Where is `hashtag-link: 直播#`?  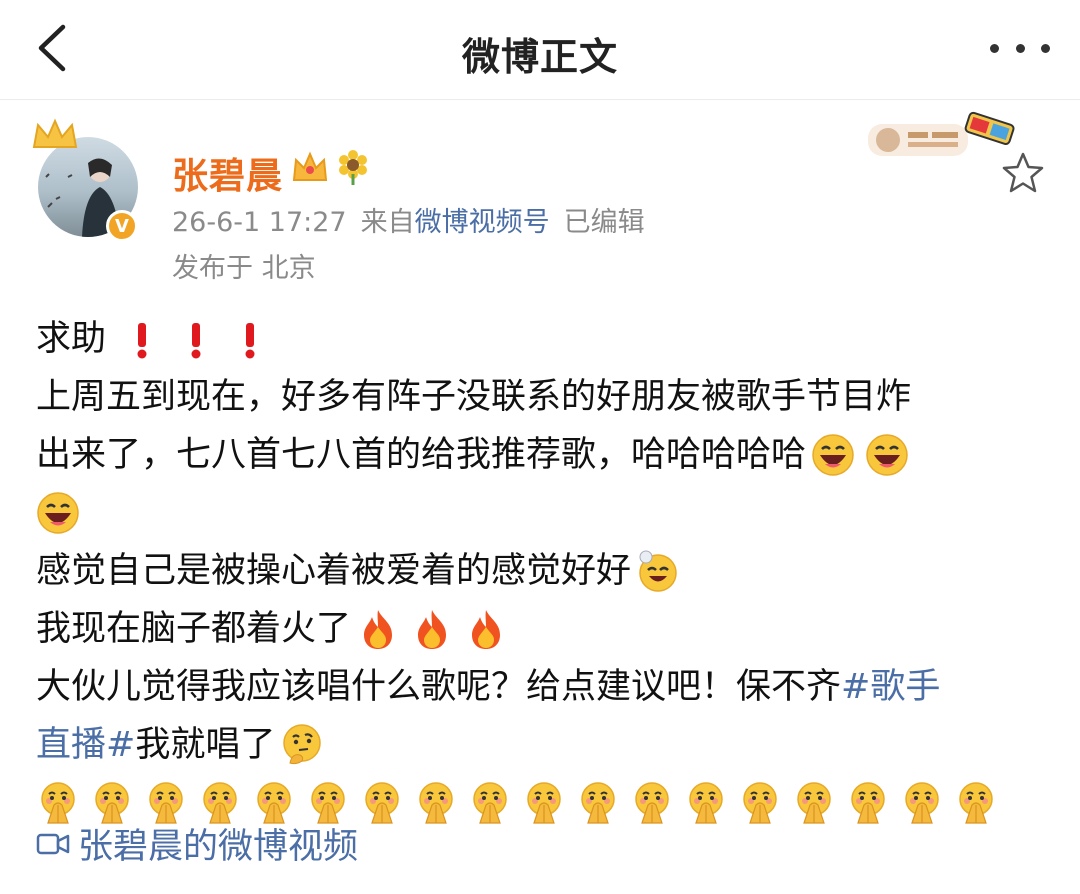
hashtag-link: 直播# is located at coordinates (85, 745).